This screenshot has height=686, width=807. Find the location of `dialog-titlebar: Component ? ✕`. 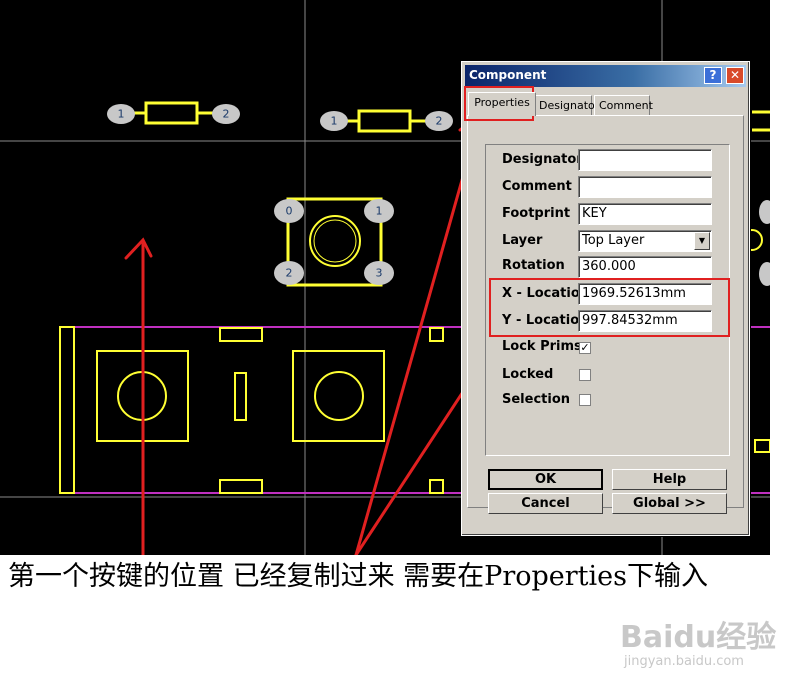

dialog-titlebar: Component ? ✕ is located at coordinates (605, 76).